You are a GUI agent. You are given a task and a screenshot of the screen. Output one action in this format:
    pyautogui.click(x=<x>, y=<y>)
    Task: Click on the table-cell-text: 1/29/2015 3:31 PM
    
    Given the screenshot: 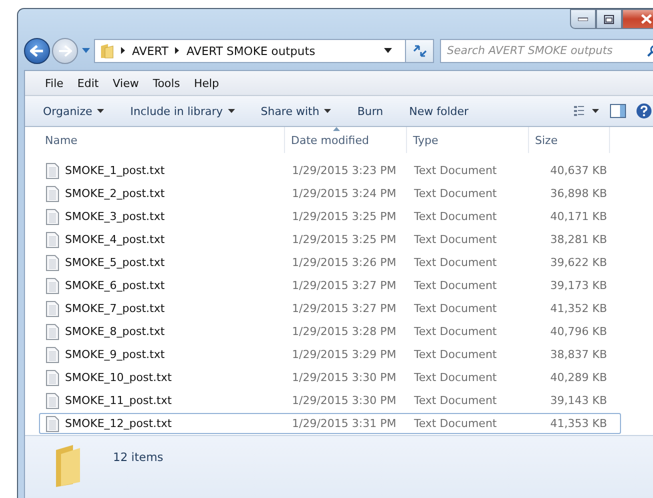 What is the action you would take?
    pyautogui.click(x=344, y=423)
    